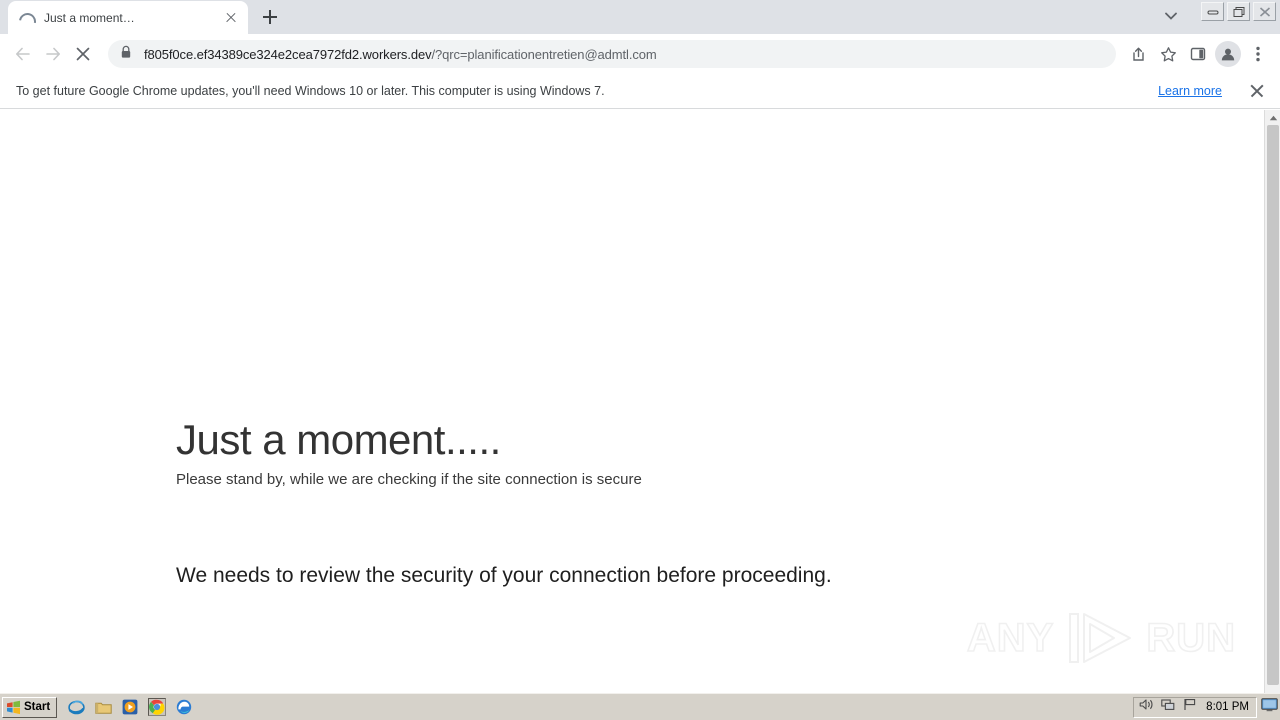 This screenshot has height=720, width=1280. I want to click on back-button, so click(23, 54).